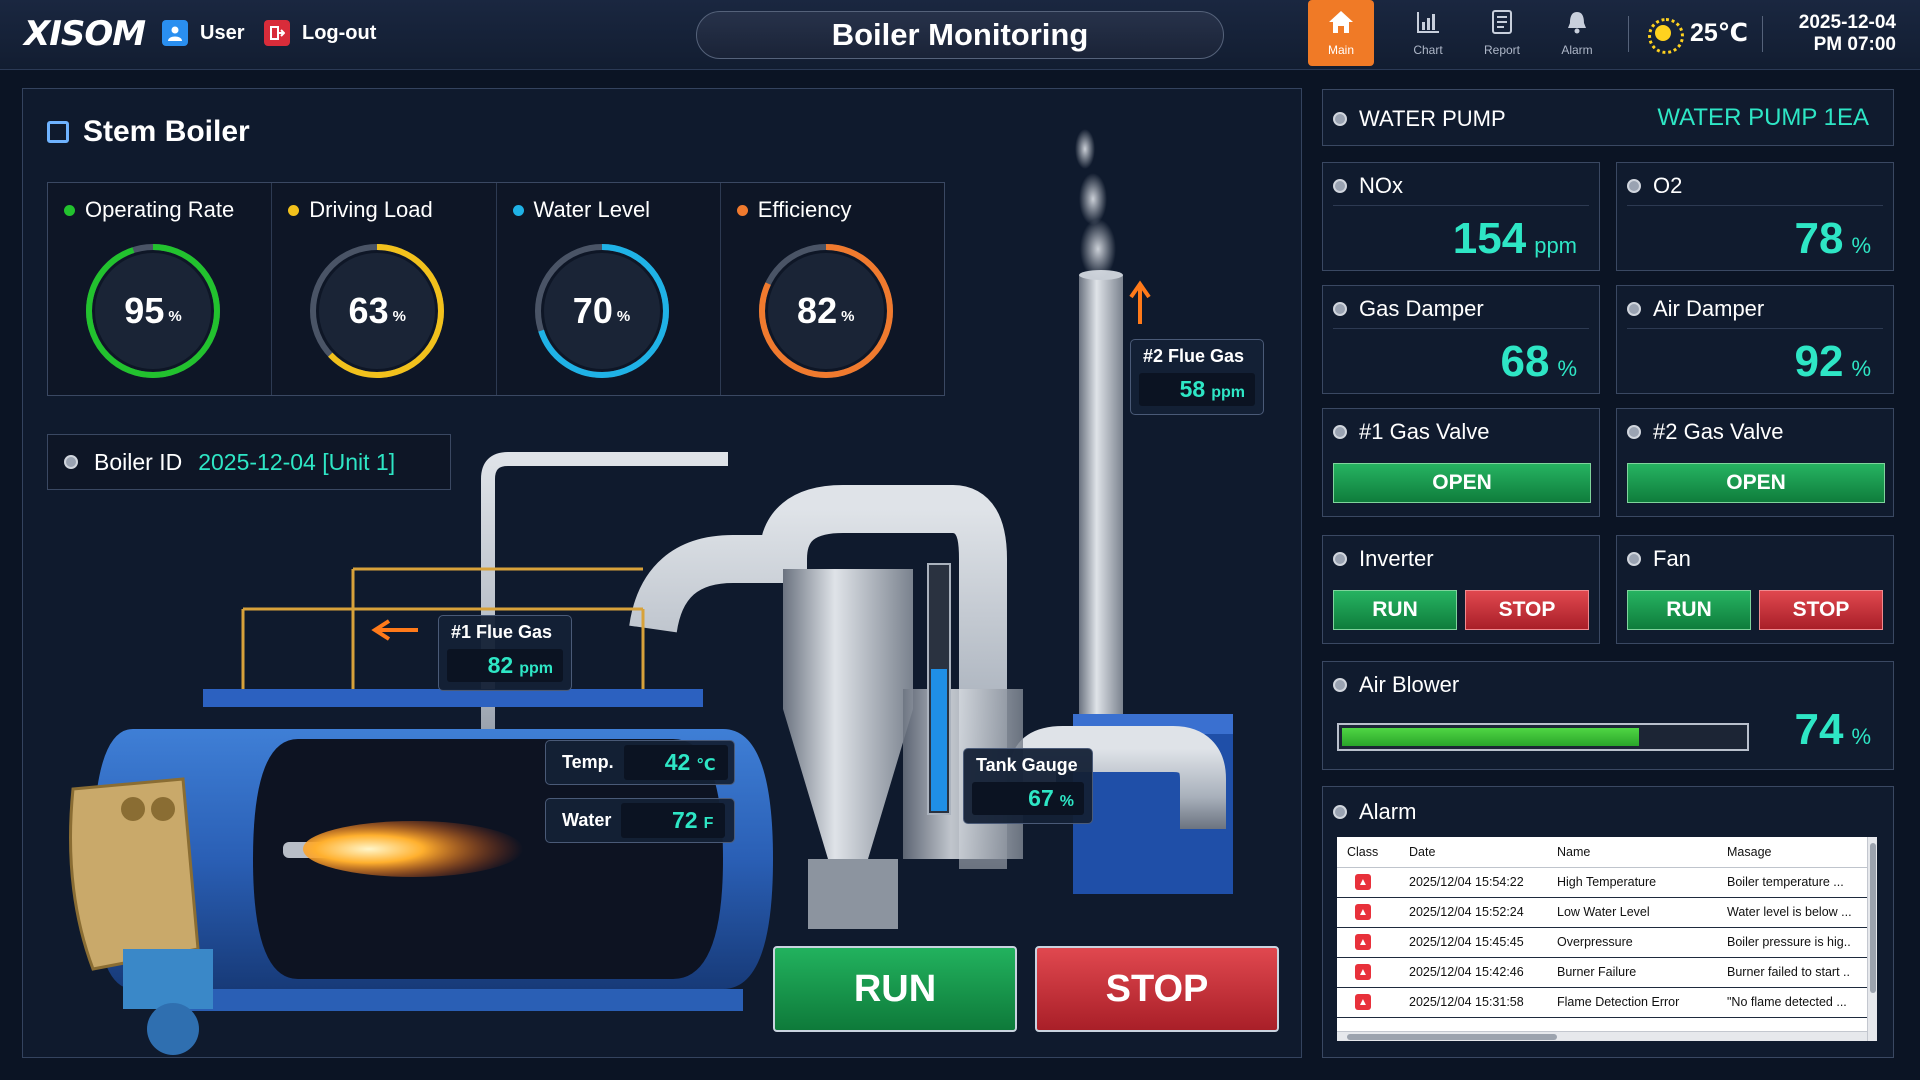 The width and height of the screenshot is (1920, 1080). Describe the element at coordinates (160, 289) in the screenshot. I see `gauge-operating-rate: Operating Rate 95%` at that location.